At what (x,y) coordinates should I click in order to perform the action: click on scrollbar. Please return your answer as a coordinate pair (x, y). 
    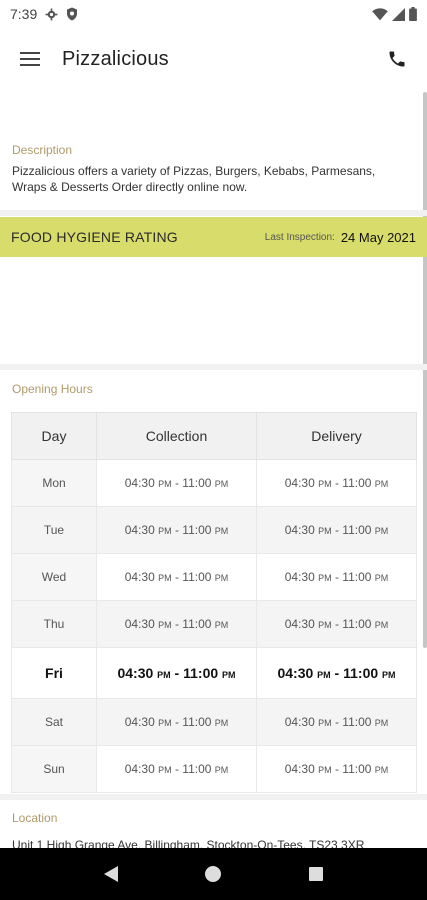
    Looking at the image, I should click on (425, 370).